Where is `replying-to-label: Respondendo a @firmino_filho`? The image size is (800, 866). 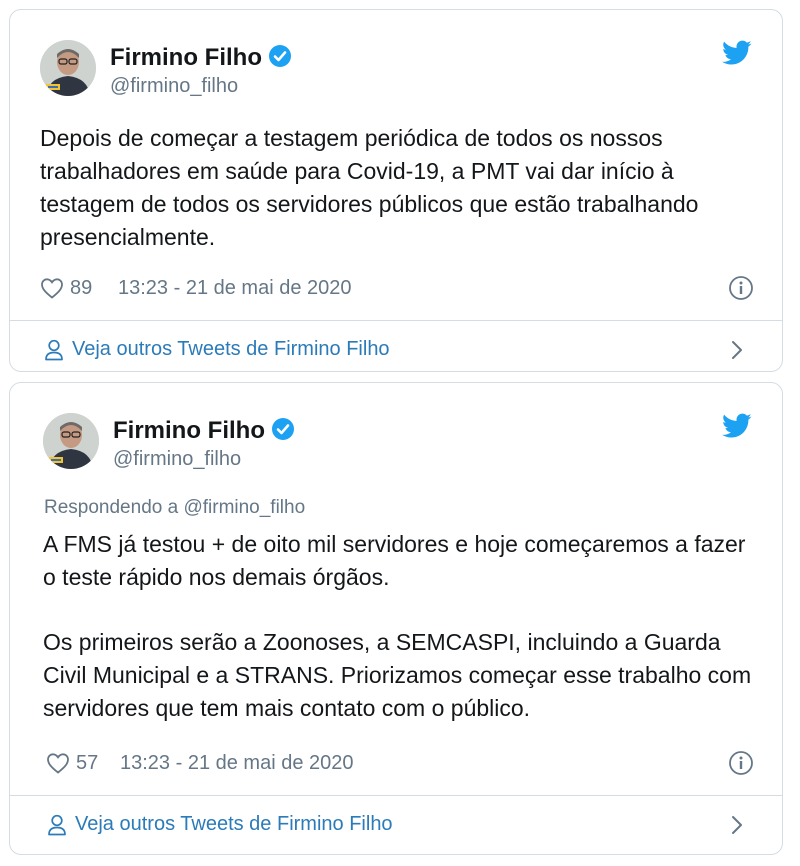 replying-to-label: Respondendo a @firmino_filho is located at coordinates (174, 508).